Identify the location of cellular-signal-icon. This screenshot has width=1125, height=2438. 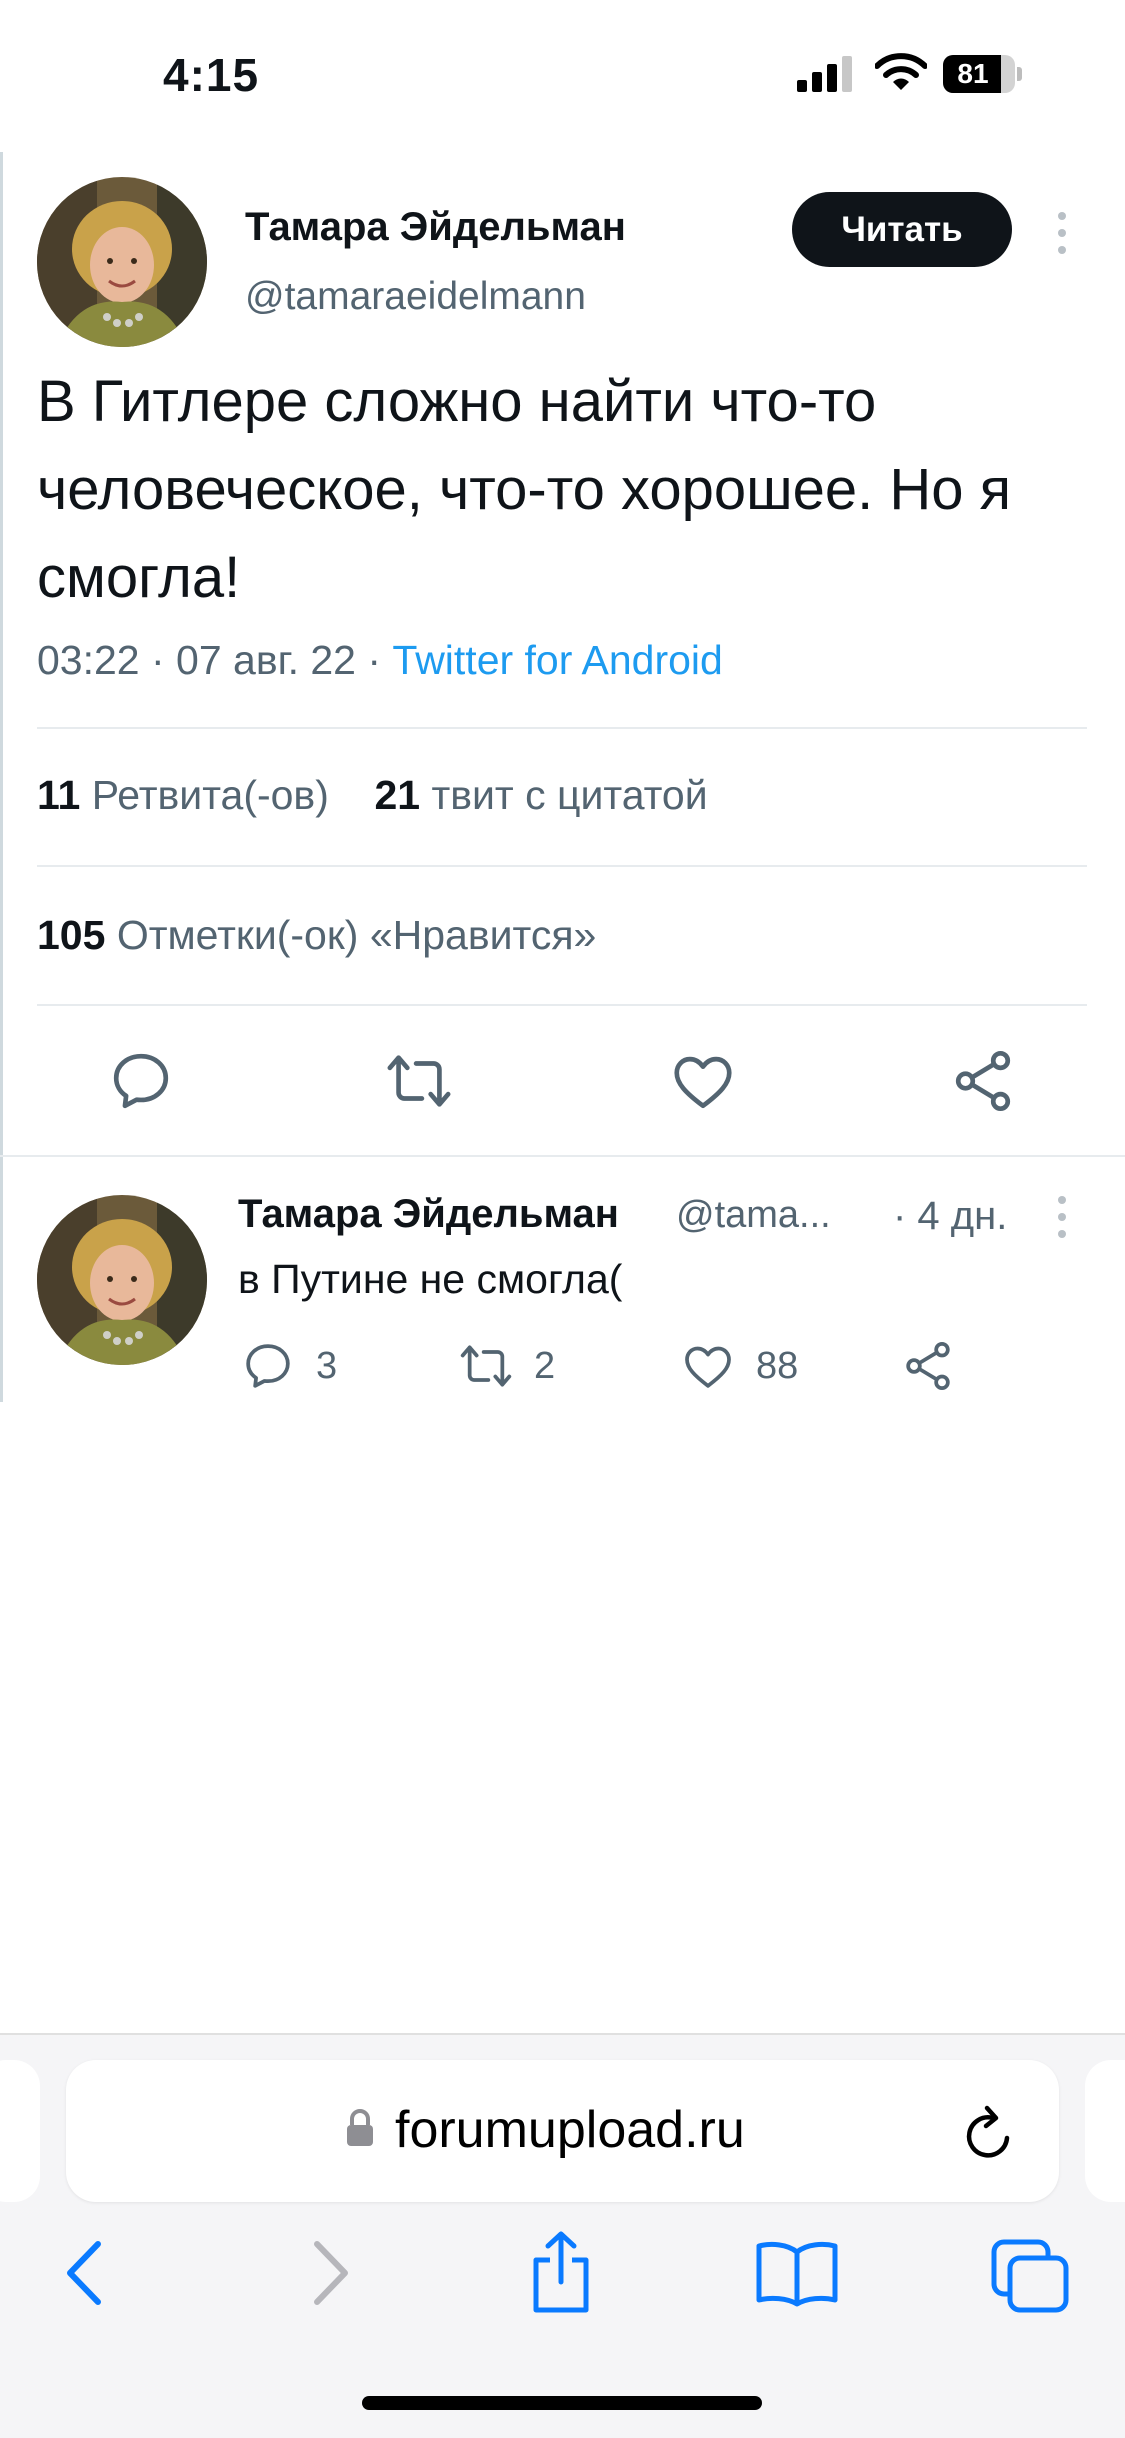
(824, 74).